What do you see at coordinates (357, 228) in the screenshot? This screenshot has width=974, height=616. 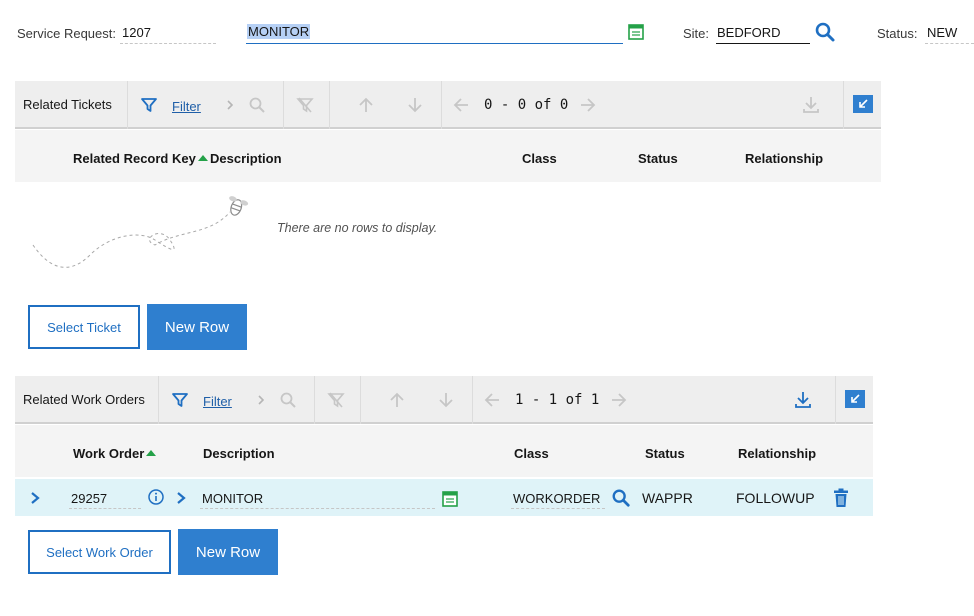 I see `empty-rows-message: There are no rows to display.` at bounding box center [357, 228].